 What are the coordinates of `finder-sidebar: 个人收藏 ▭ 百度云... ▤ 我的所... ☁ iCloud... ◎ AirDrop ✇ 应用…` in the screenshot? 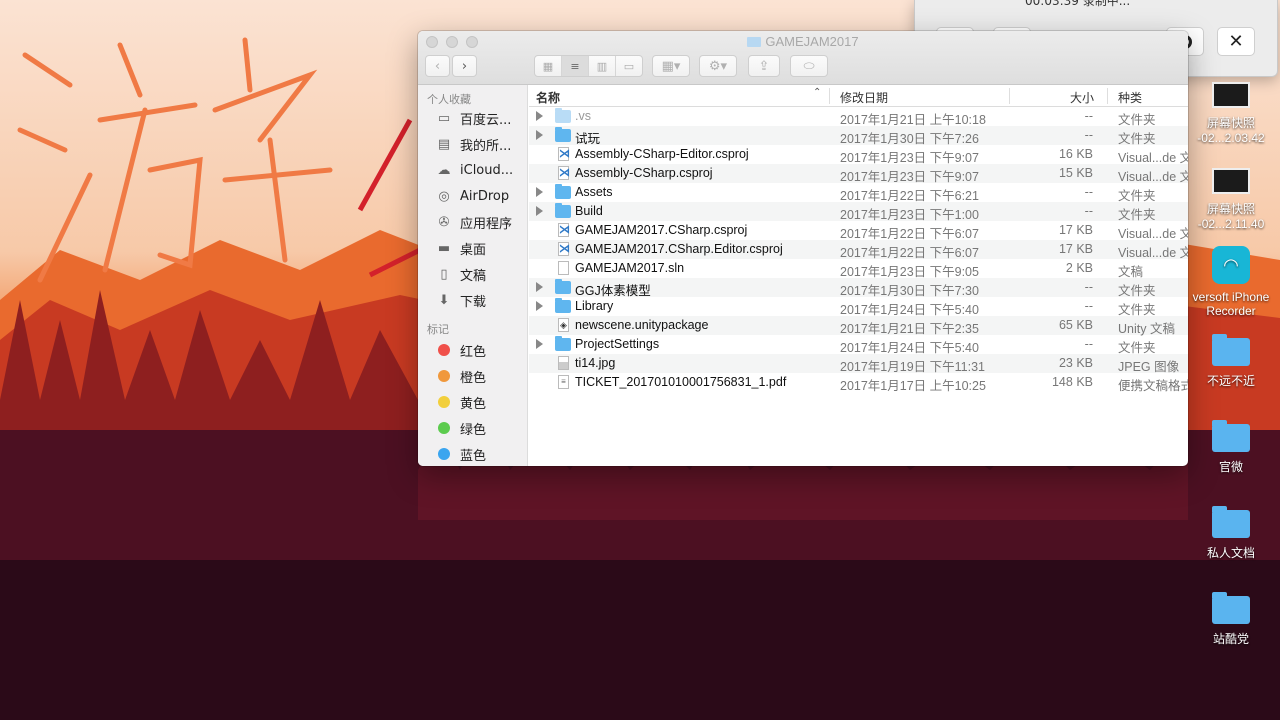 It's located at (473, 275).